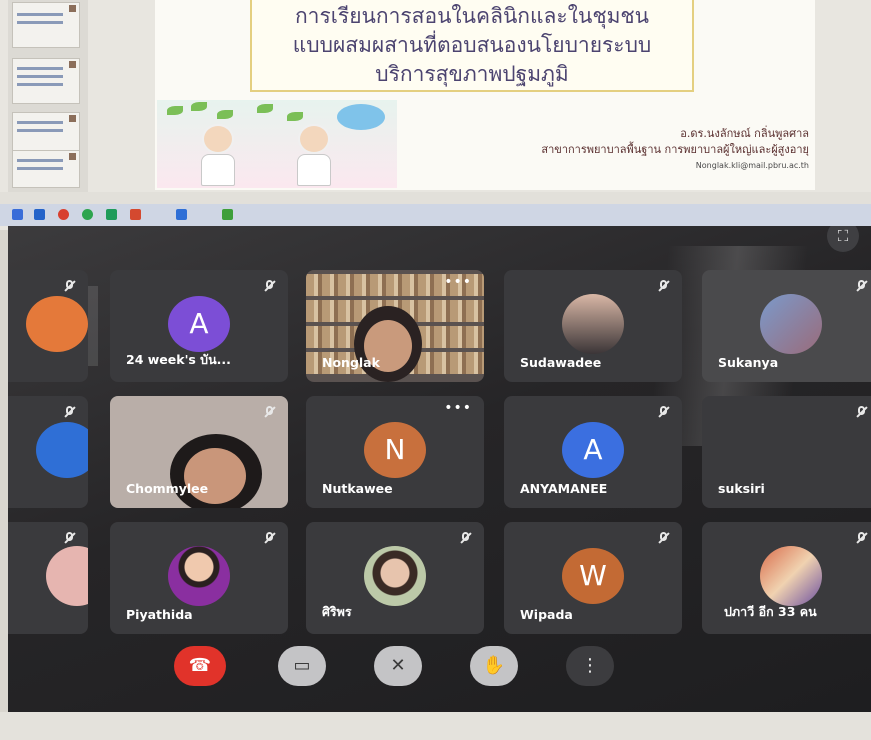 The width and height of the screenshot is (871, 740). I want to click on hand-icon: ✋, so click(494, 665).